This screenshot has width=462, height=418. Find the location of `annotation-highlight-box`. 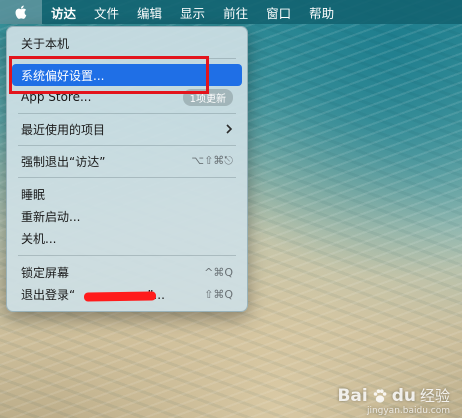

annotation-highlight-box is located at coordinates (109, 75).